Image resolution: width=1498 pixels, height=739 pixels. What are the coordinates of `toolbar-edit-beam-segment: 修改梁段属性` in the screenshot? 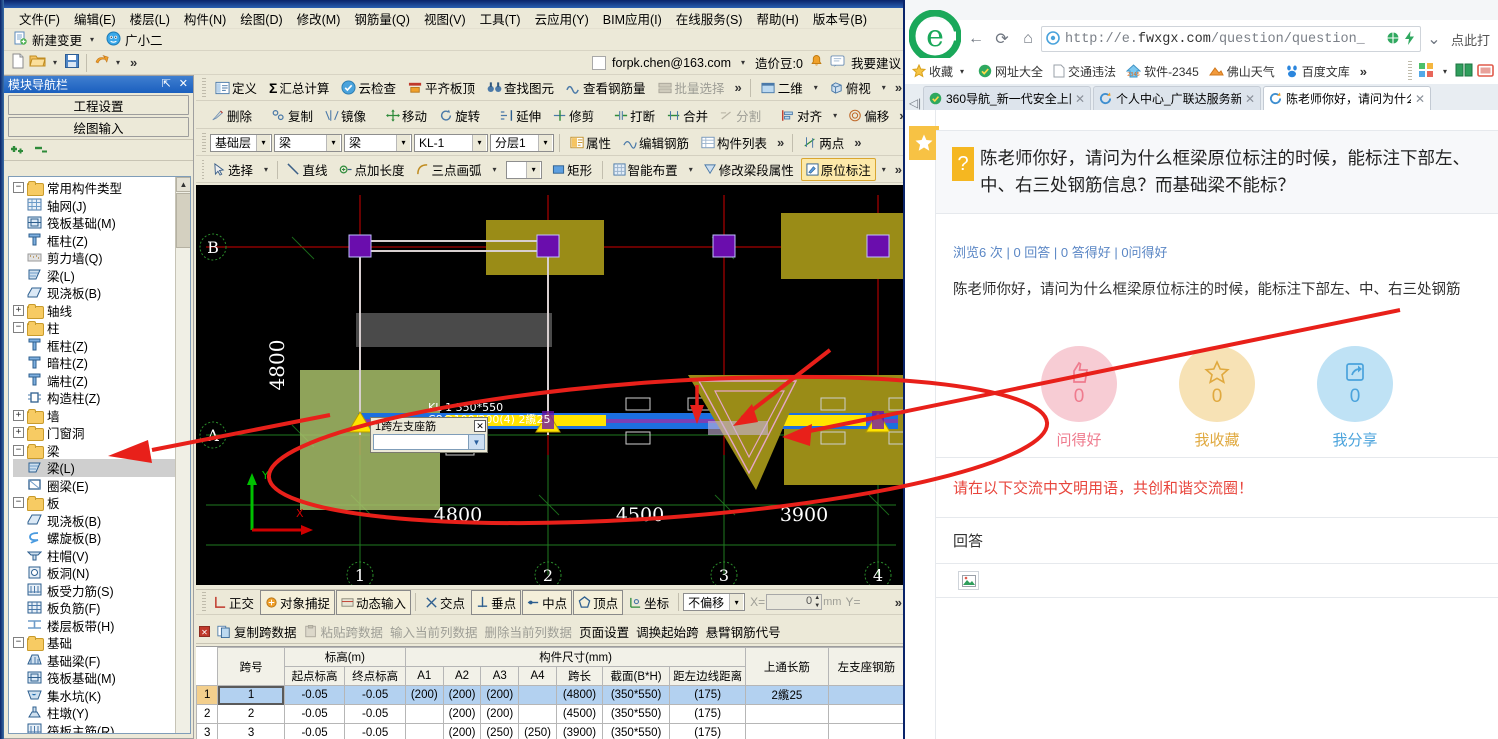 It's located at (749, 169).